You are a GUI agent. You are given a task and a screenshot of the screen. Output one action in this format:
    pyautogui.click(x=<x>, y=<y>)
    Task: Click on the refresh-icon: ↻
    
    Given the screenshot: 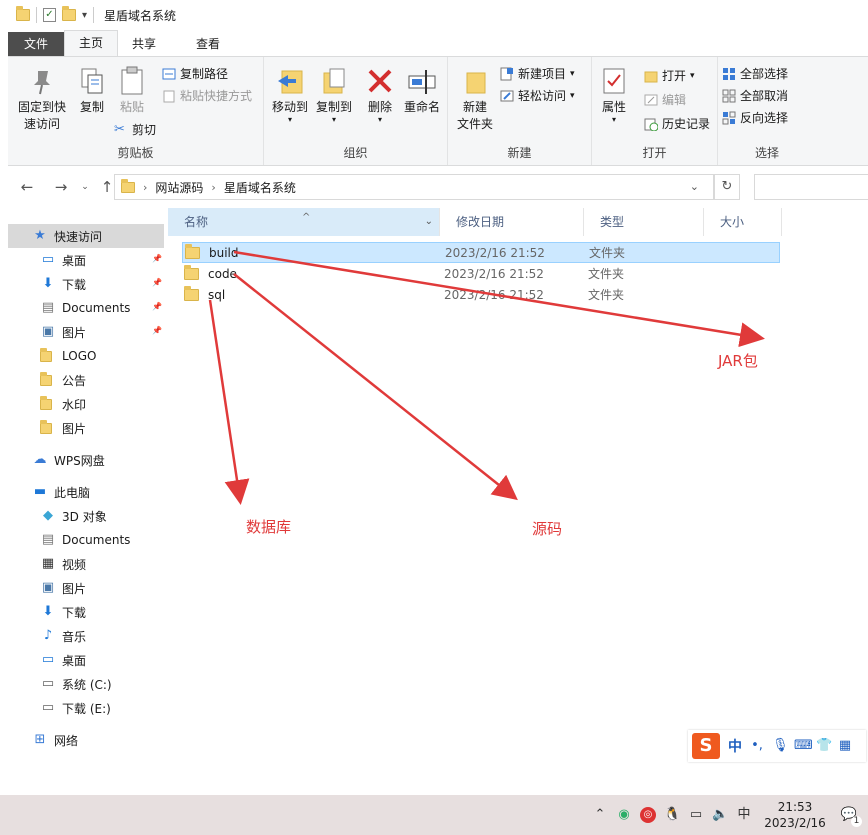 What is the action you would take?
    pyautogui.click(x=727, y=187)
    